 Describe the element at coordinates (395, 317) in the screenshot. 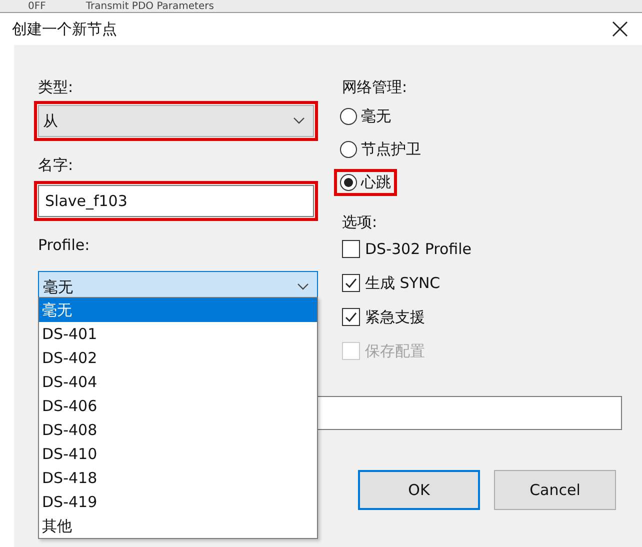

I see `checkbox-label: 紧急支援` at that location.